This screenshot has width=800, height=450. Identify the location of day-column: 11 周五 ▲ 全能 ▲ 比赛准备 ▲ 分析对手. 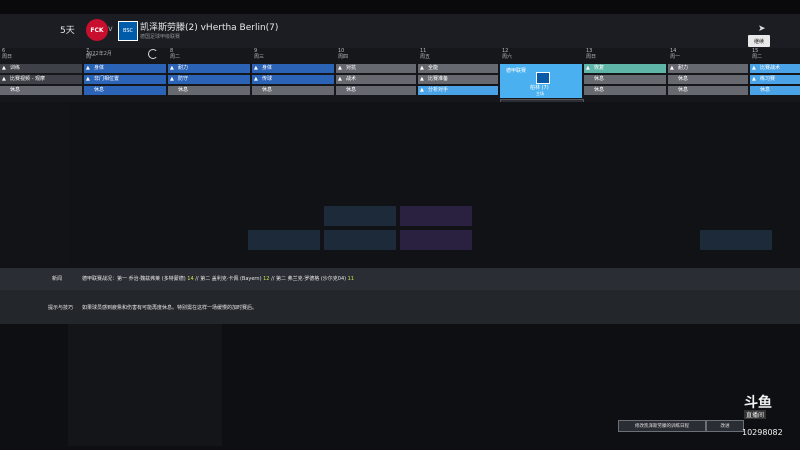
(458, 75).